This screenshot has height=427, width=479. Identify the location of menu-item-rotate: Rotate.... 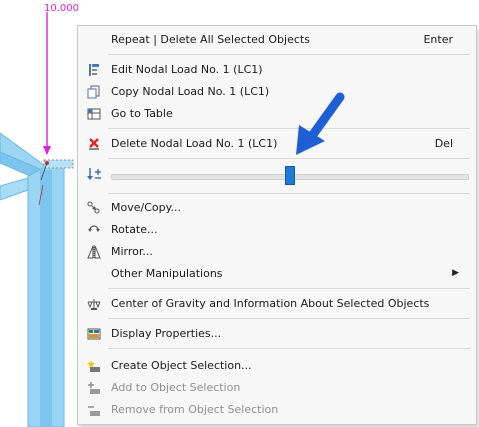
(277, 230).